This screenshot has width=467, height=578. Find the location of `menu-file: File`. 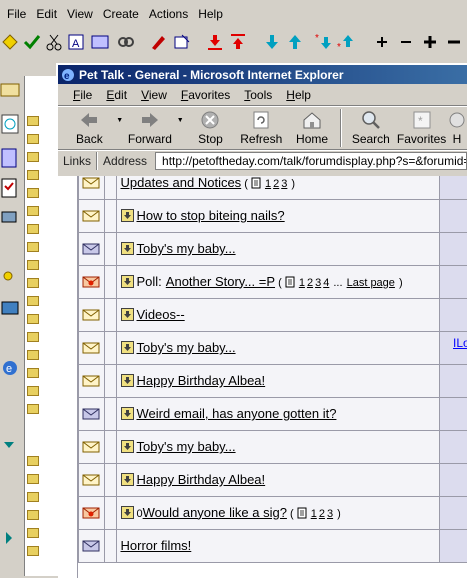

menu-file: File is located at coordinates (82, 95).